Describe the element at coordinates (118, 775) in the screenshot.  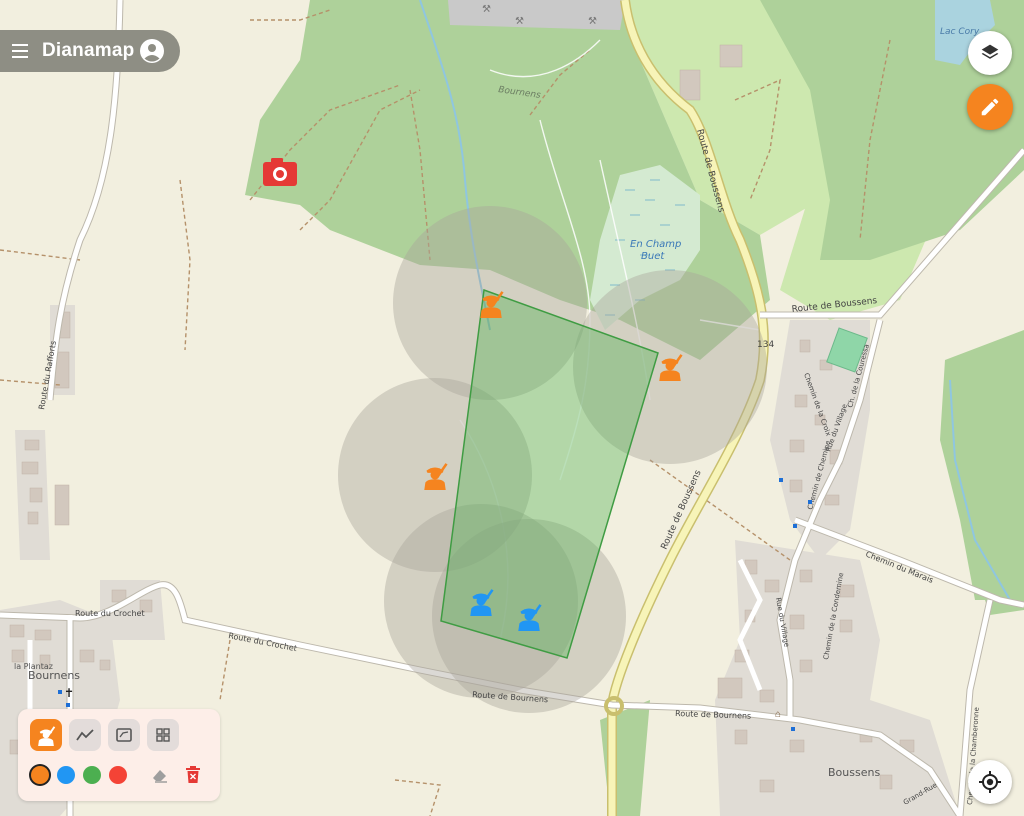
I see `color-red-swatch` at that location.